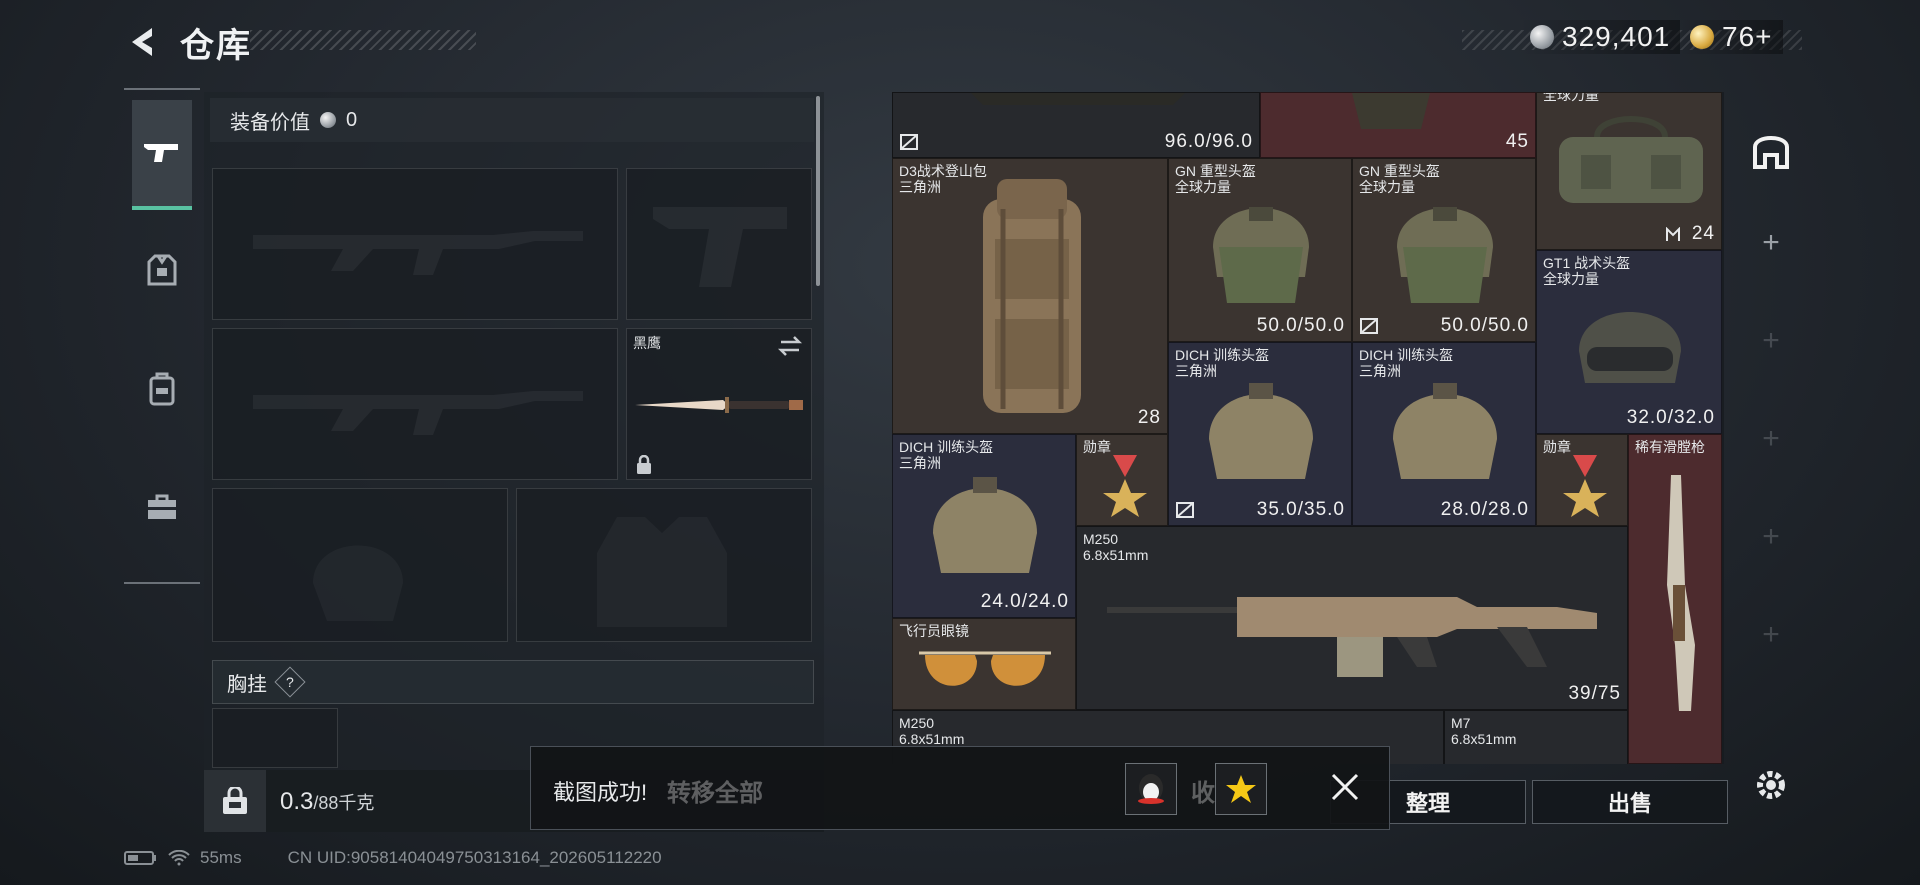  Describe the element at coordinates (247, 684) in the screenshot. I see `chest-rig-label: 胸挂` at that location.